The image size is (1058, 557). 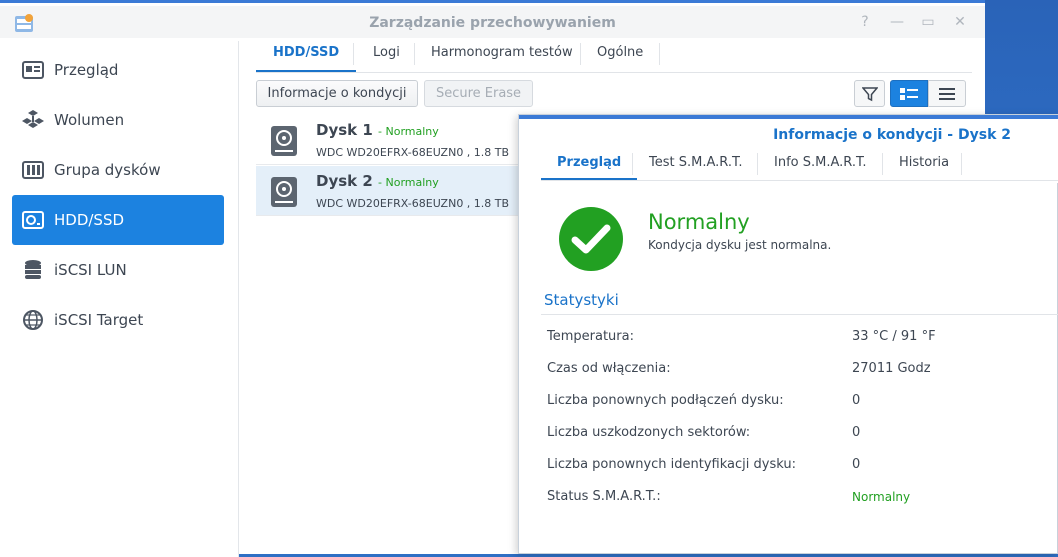 What do you see at coordinates (306, 56) in the screenshot?
I see `tab-hdd-ssd: HDD/SSD` at bounding box center [306, 56].